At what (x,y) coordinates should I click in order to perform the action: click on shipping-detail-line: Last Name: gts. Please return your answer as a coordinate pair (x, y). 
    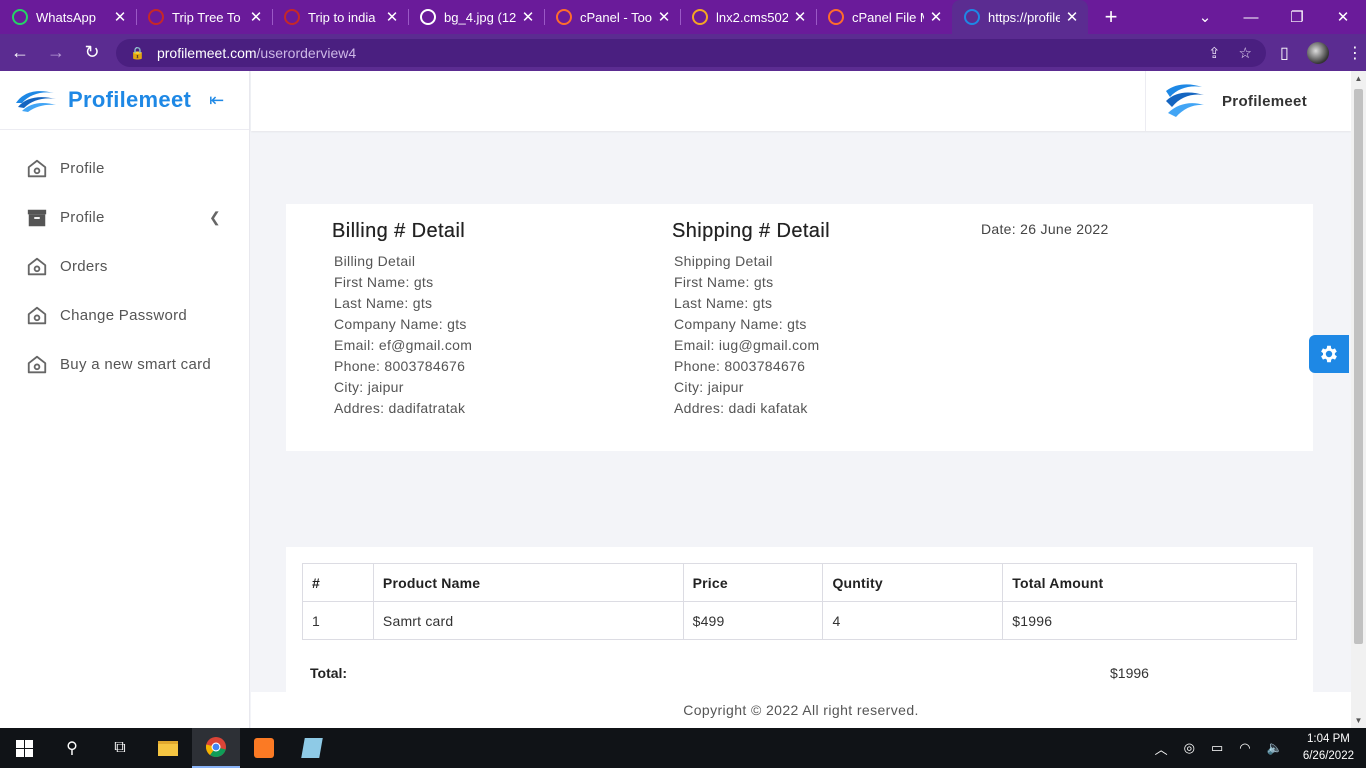
    Looking at the image, I should click on (723, 303).